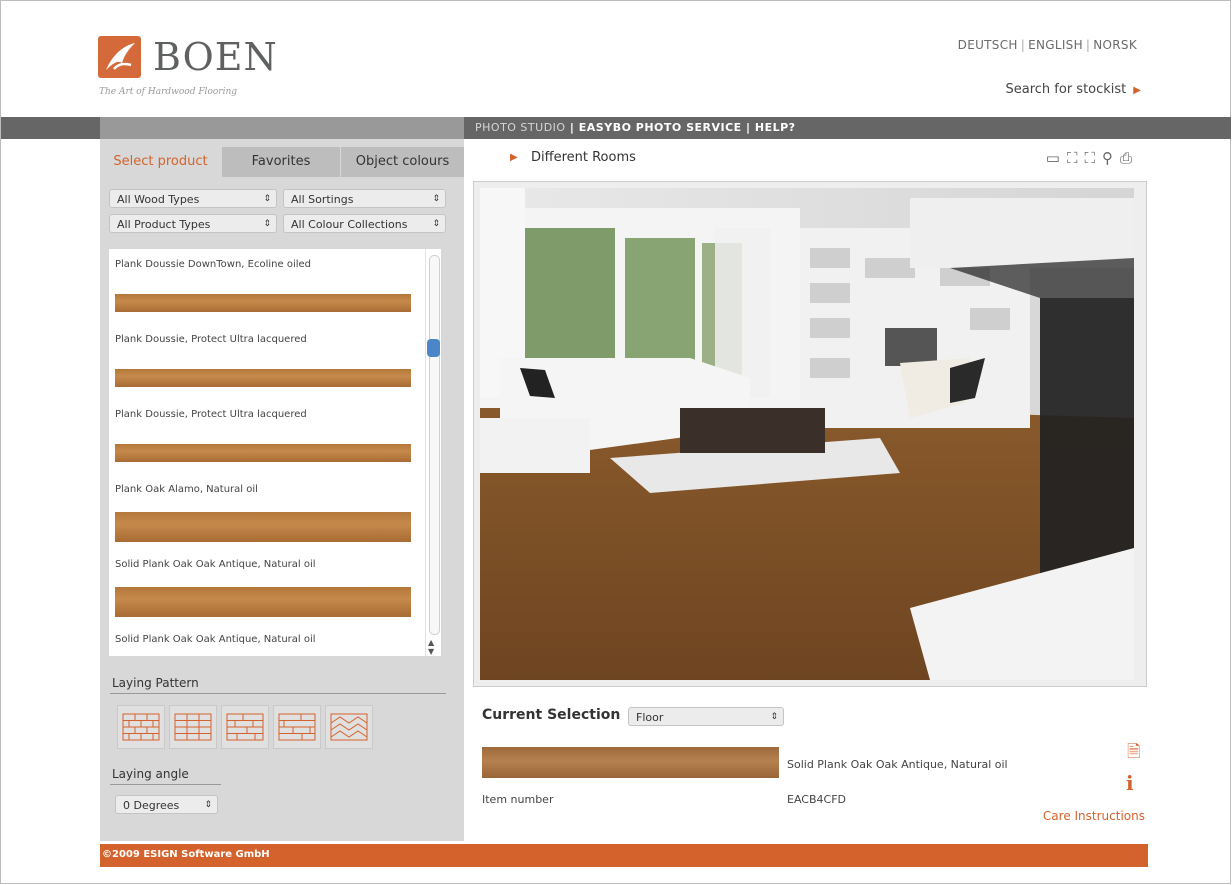 The image size is (1232, 885). I want to click on sortings-select: All Sortings ⇕, so click(364, 198).